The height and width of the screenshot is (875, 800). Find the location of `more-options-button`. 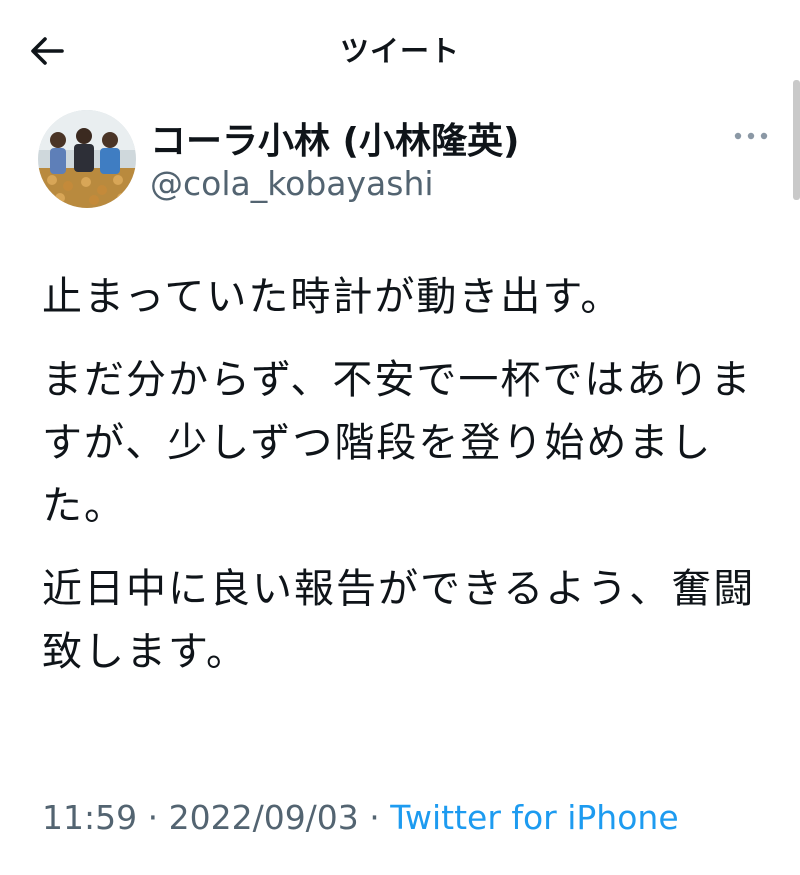

more-options-button is located at coordinates (751, 136).